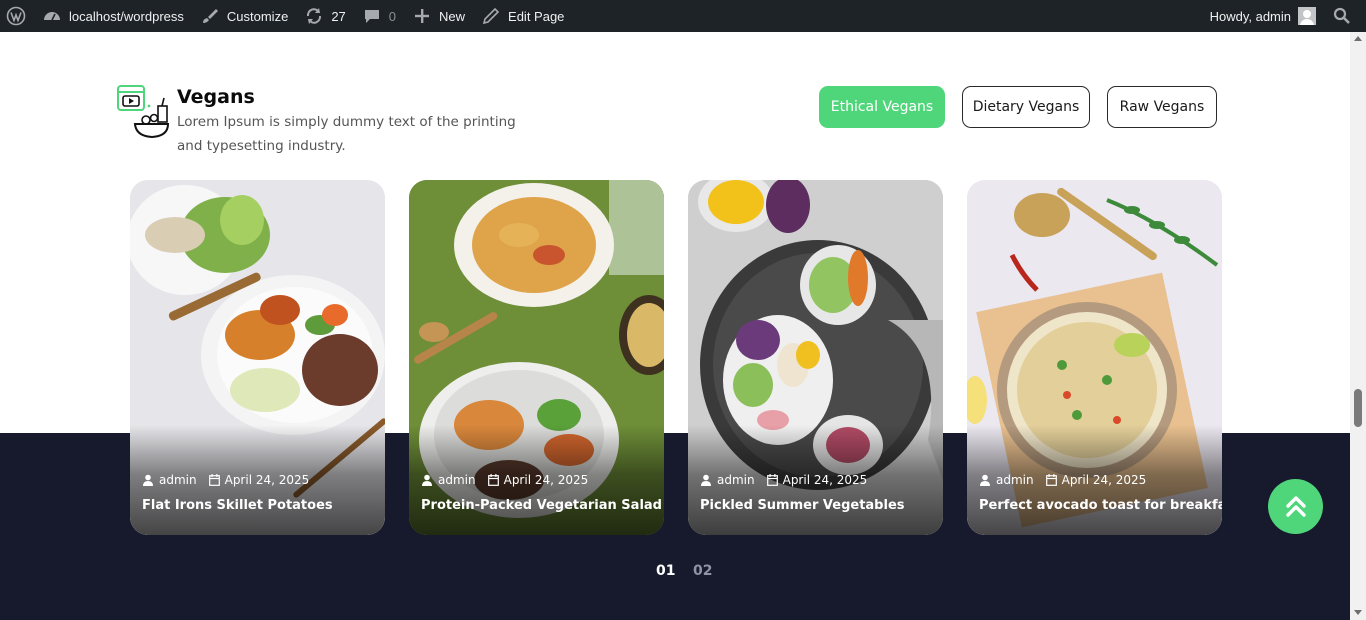 The width and height of the screenshot is (1366, 620). What do you see at coordinates (491, 16) in the screenshot?
I see `pencil-icon` at bounding box center [491, 16].